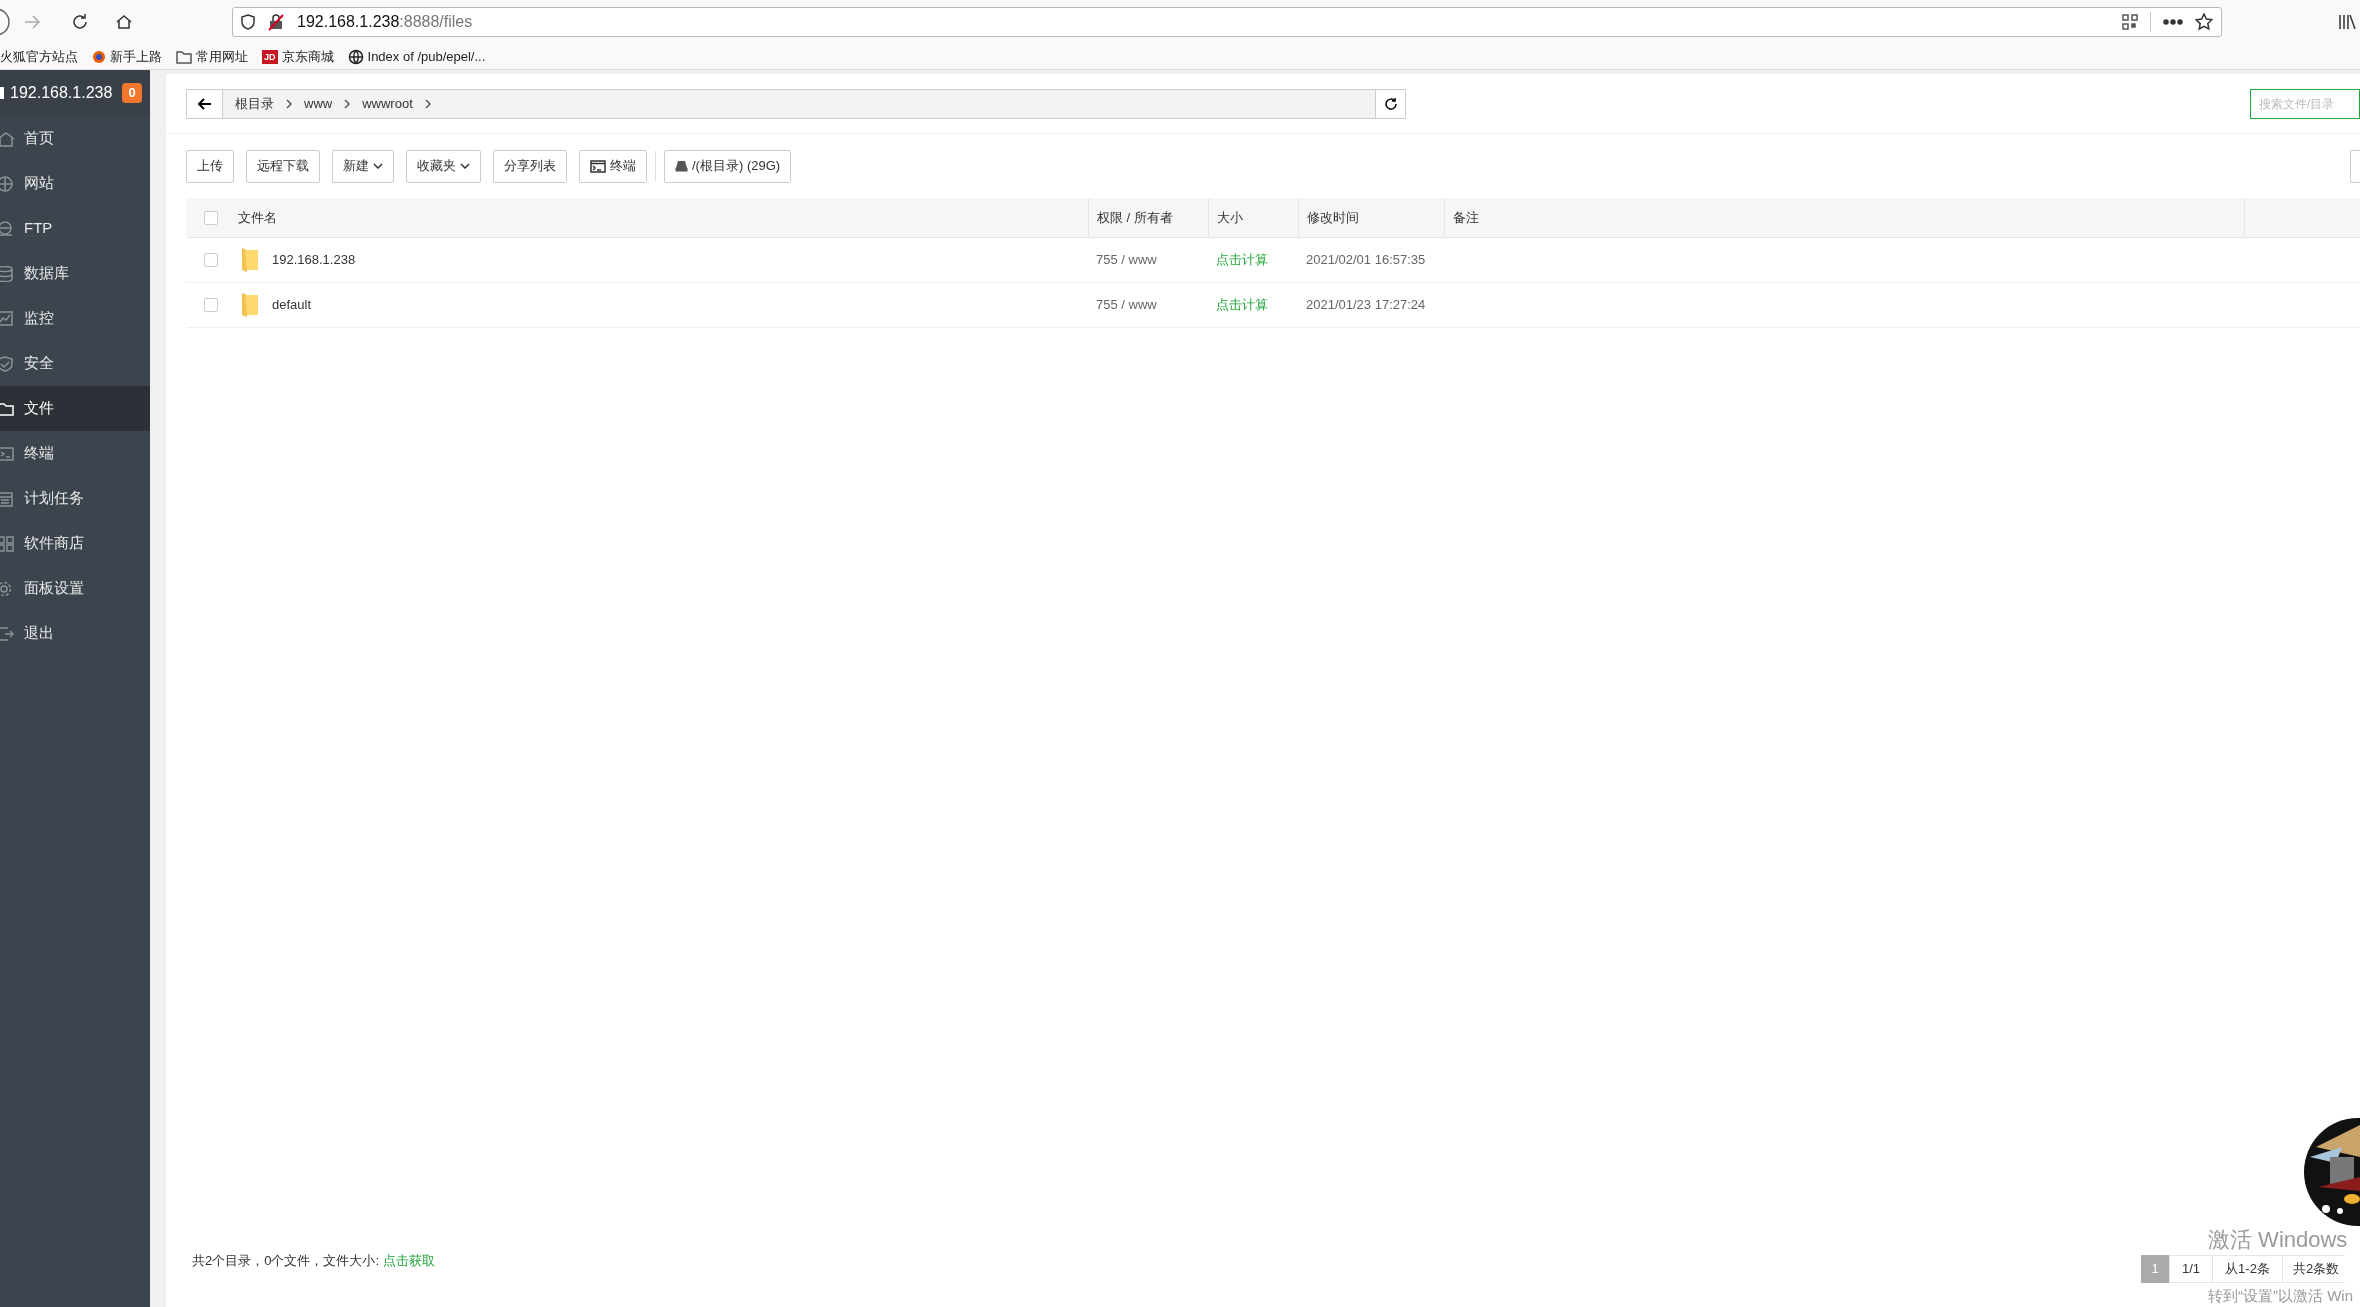 This screenshot has height=1307, width=2360. Describe the element at coordinates (363, 166) in the screenshot. I see `toolbar-button: 新建` at that location.